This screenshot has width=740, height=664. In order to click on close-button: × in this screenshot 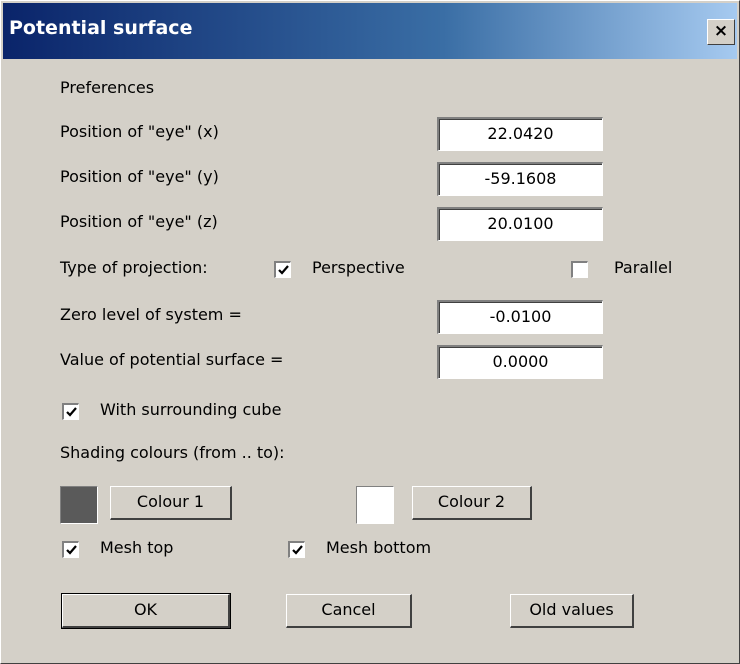, I will do `click(721, 32)`.